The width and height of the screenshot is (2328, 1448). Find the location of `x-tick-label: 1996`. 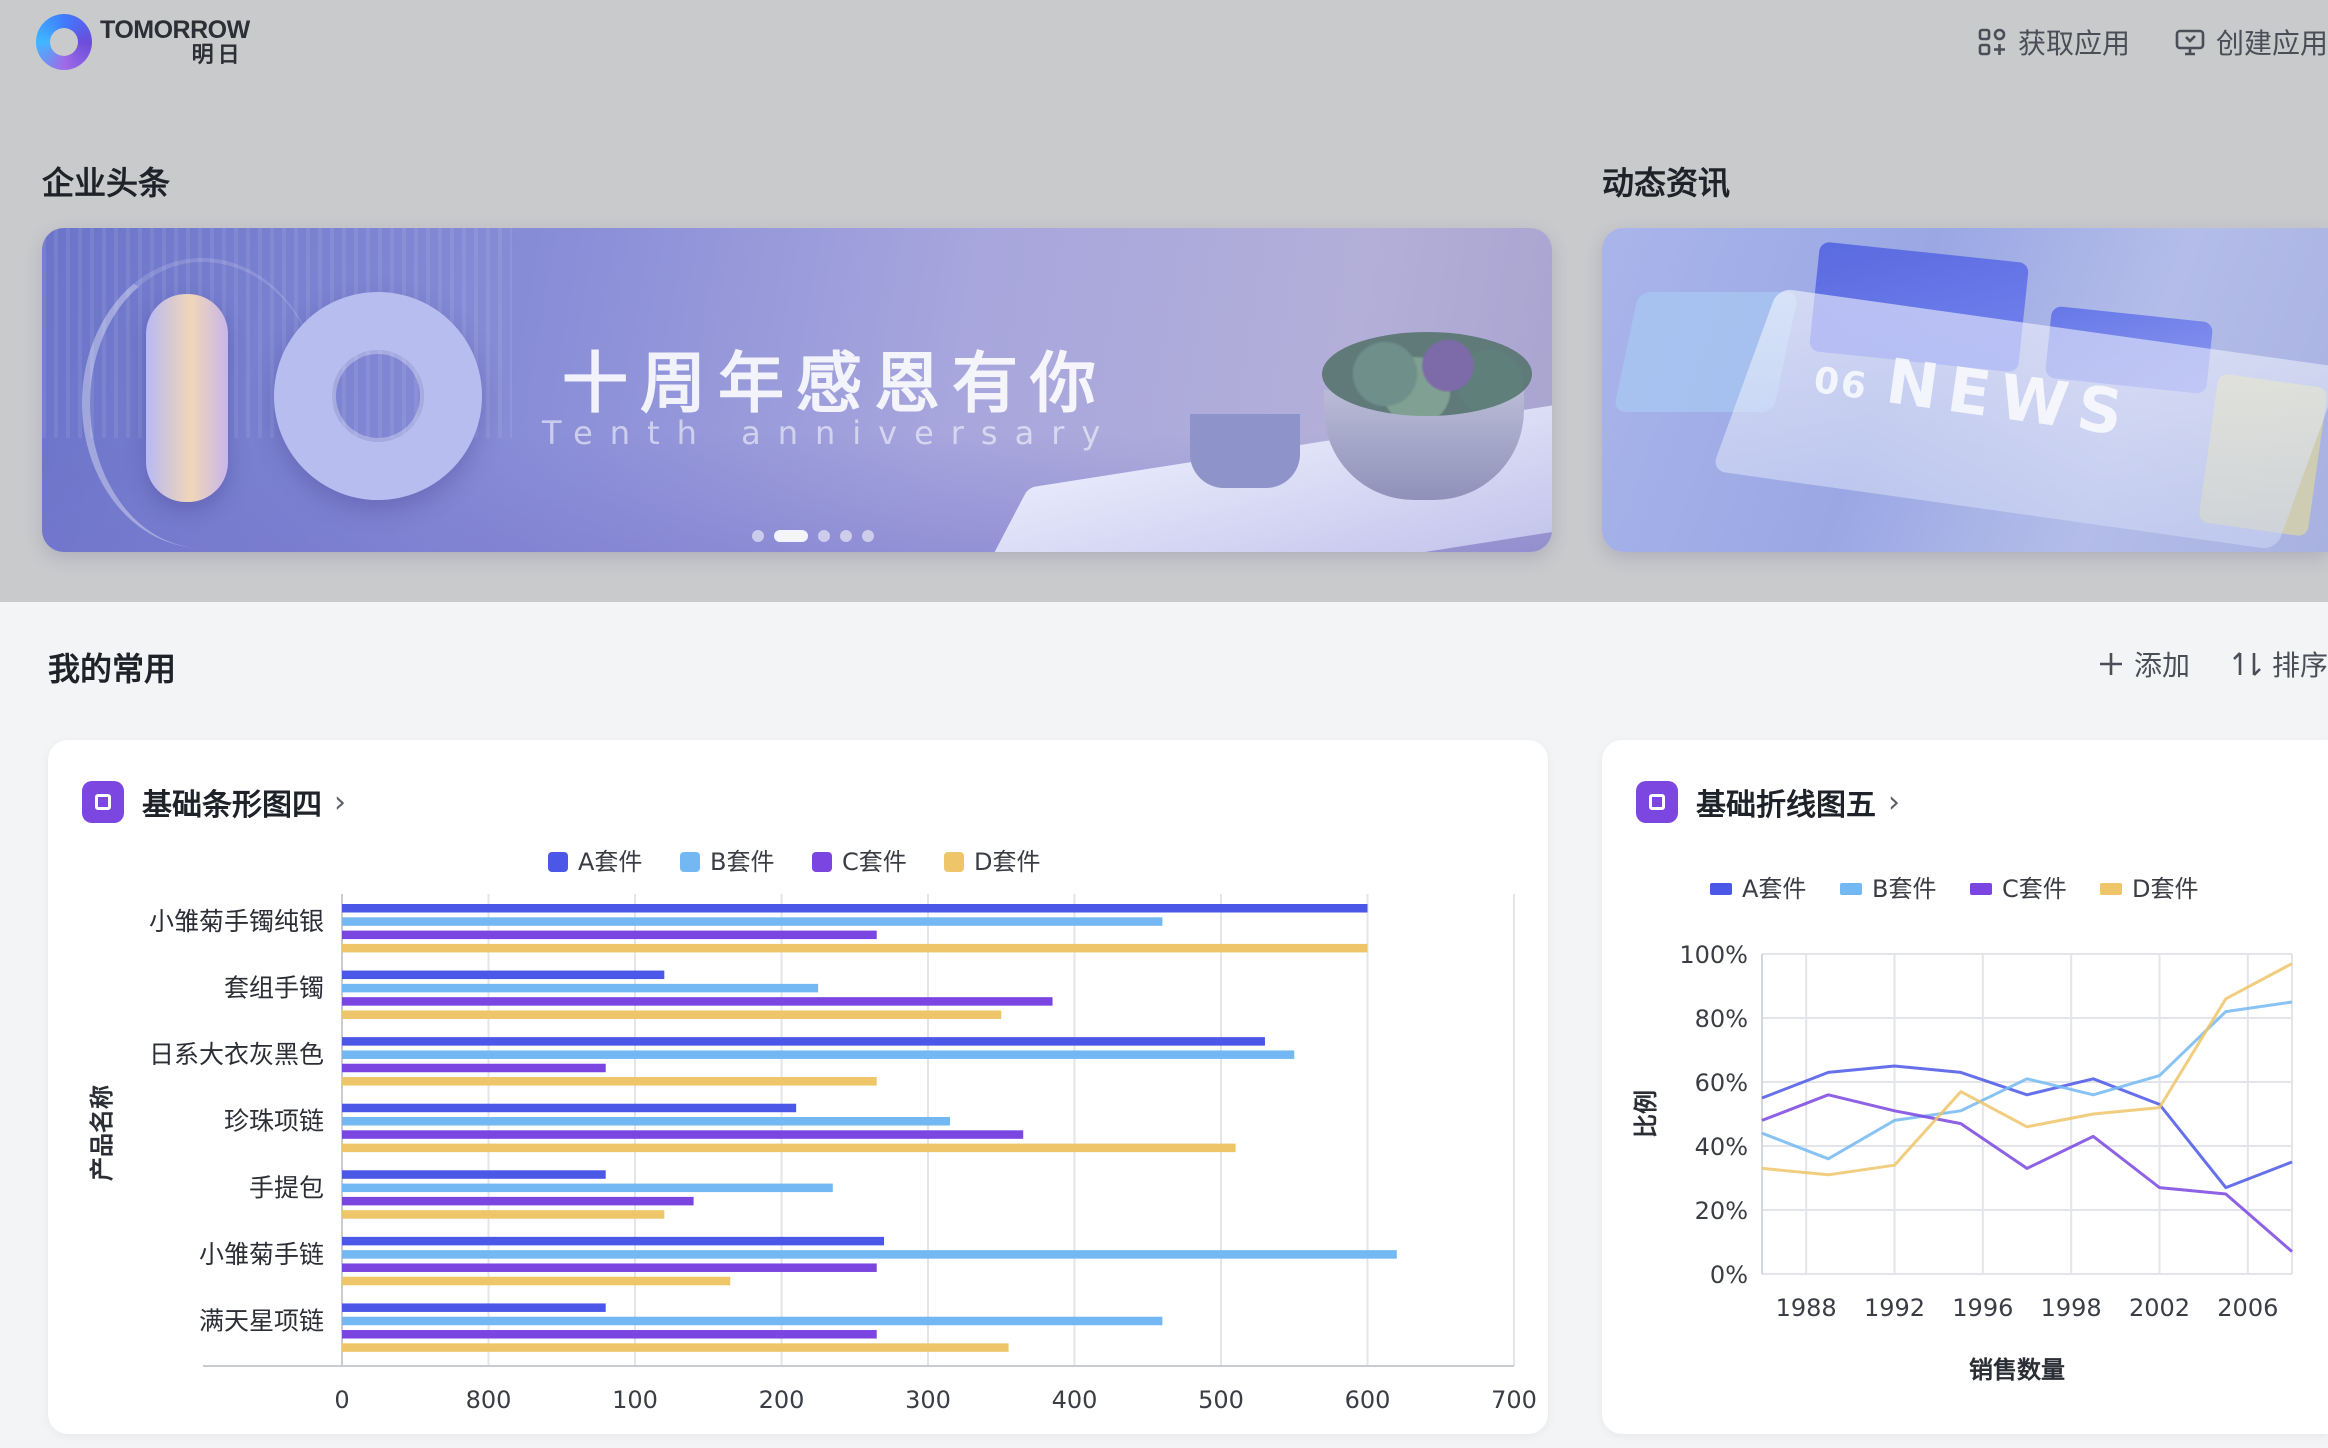

x-tick-label: 1996 is located at coordinates (1982, 1308).